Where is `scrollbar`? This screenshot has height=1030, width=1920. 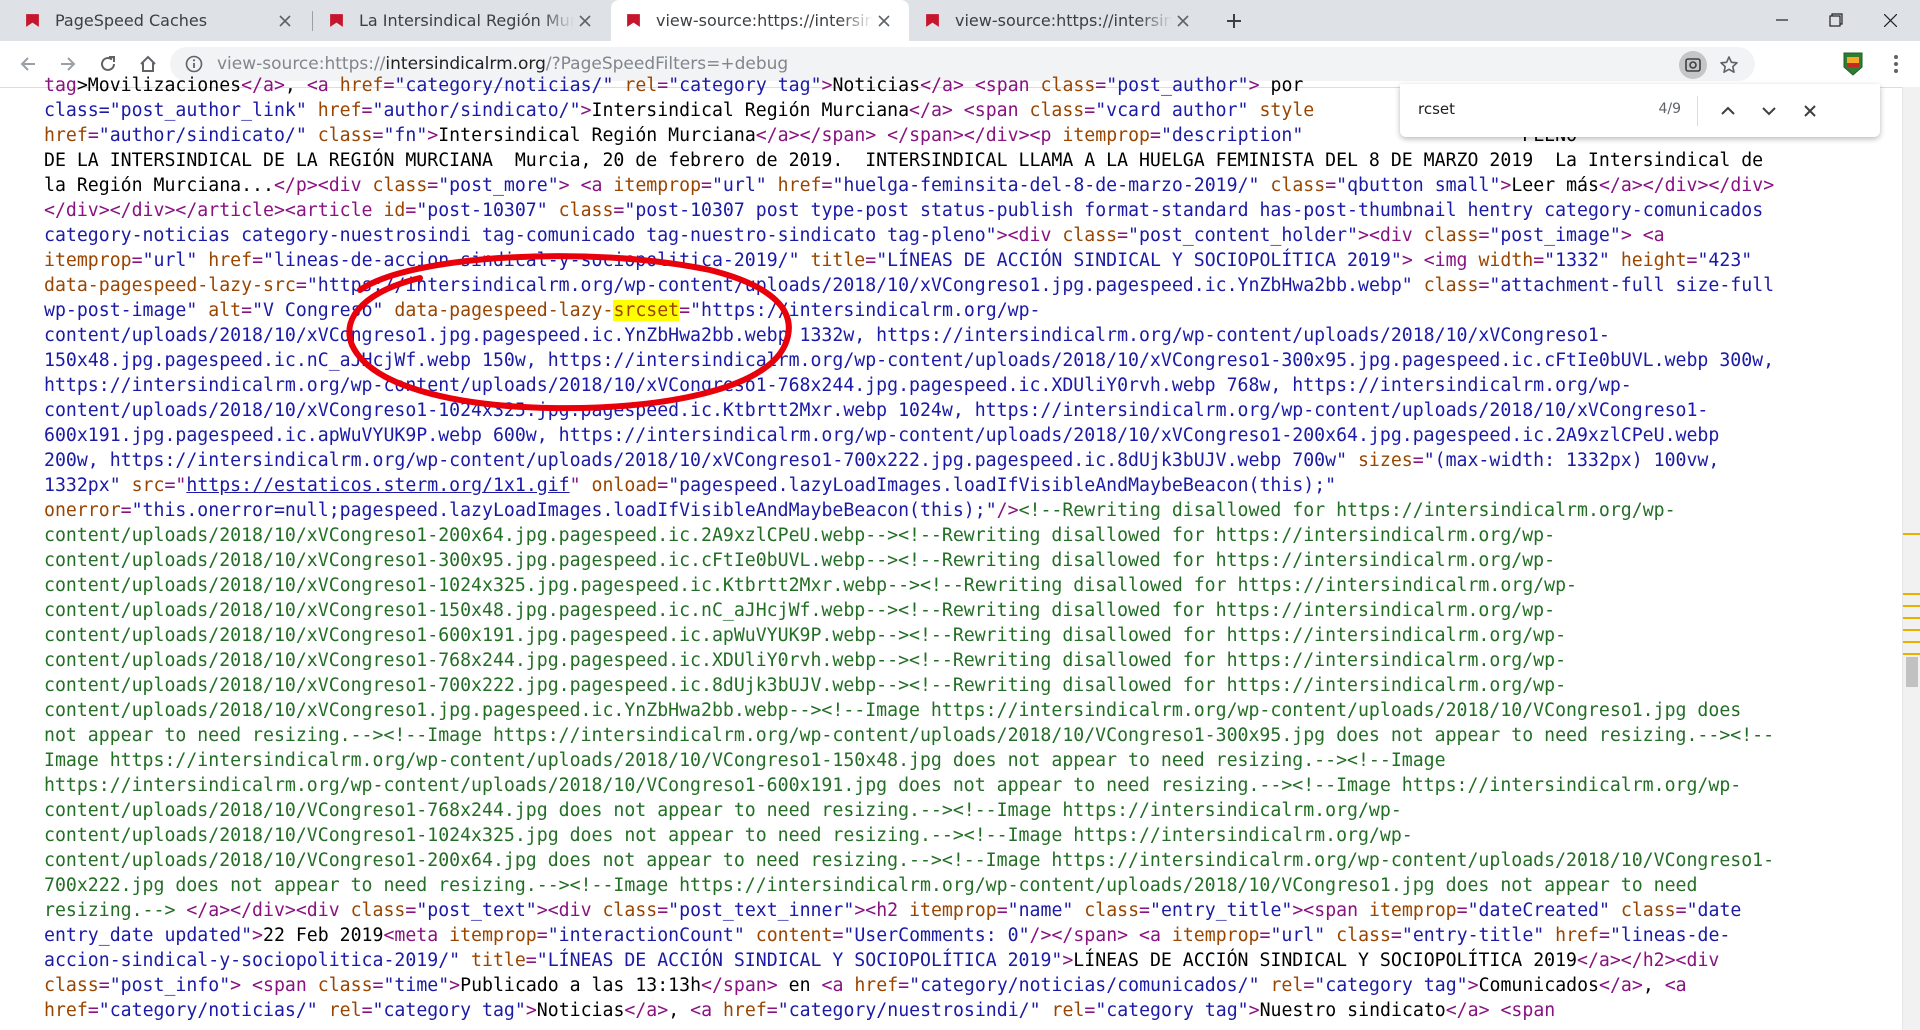
scrollbar is located at coordinates (1911, 558).